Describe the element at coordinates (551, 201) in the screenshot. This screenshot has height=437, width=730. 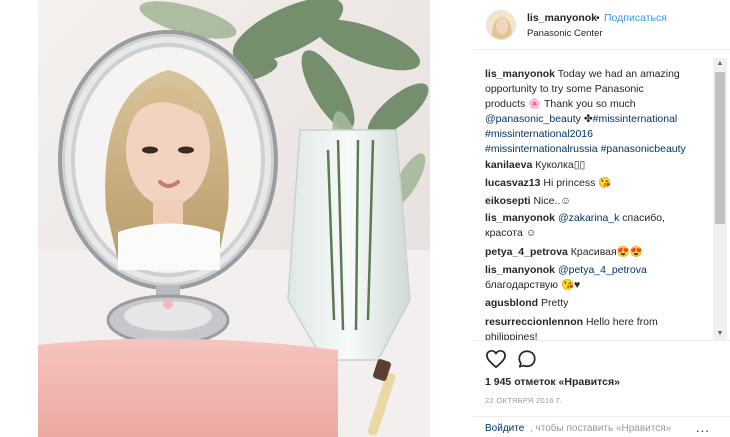
I see `comment-text: Nice..☺` at that location.